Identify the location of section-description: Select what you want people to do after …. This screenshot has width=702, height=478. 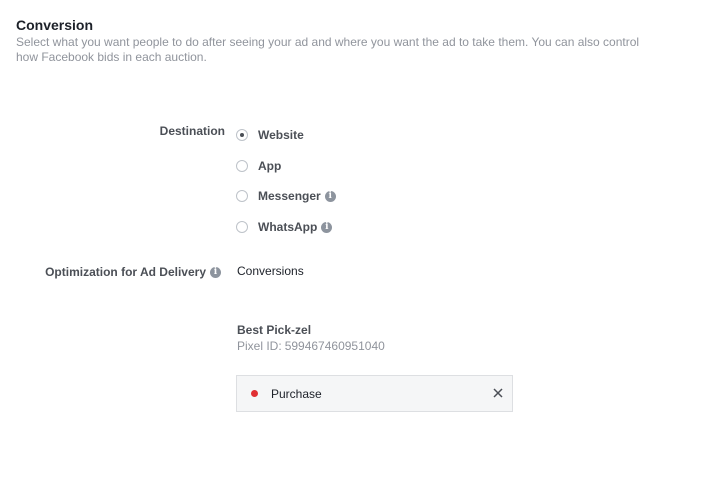
(328, 49).